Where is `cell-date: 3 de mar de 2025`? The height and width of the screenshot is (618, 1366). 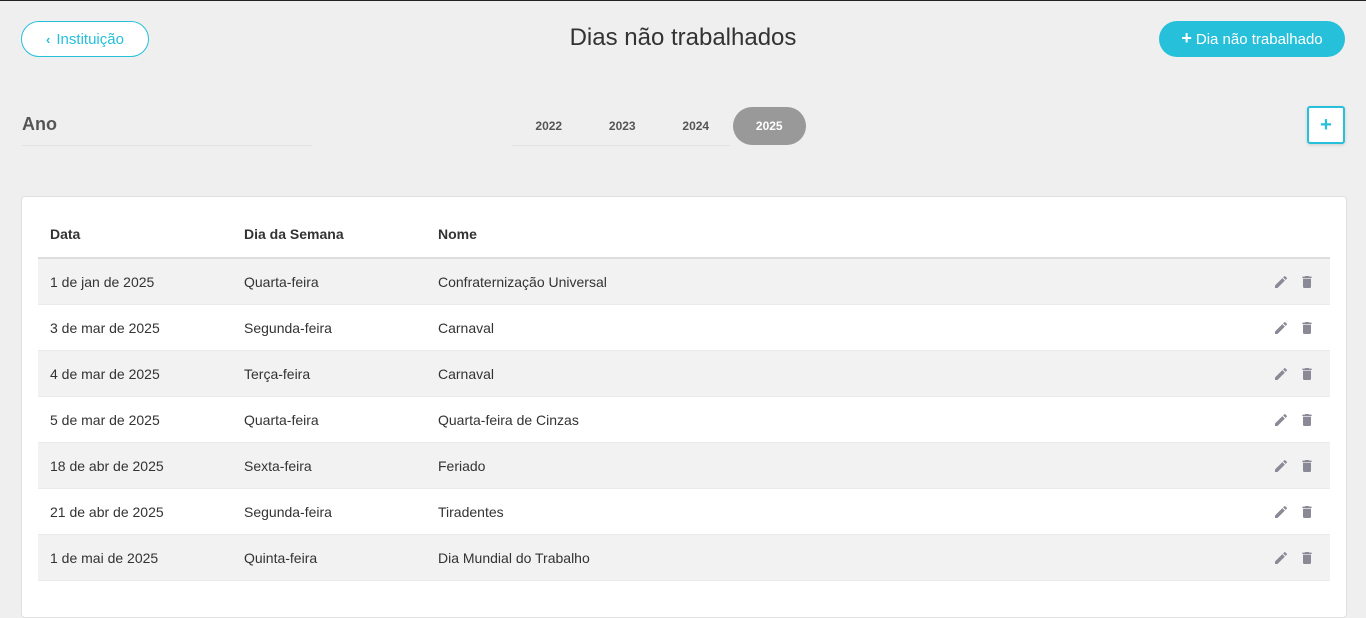
cell-date: 3 de mar de 2025 is located at coordinates (135, 327).